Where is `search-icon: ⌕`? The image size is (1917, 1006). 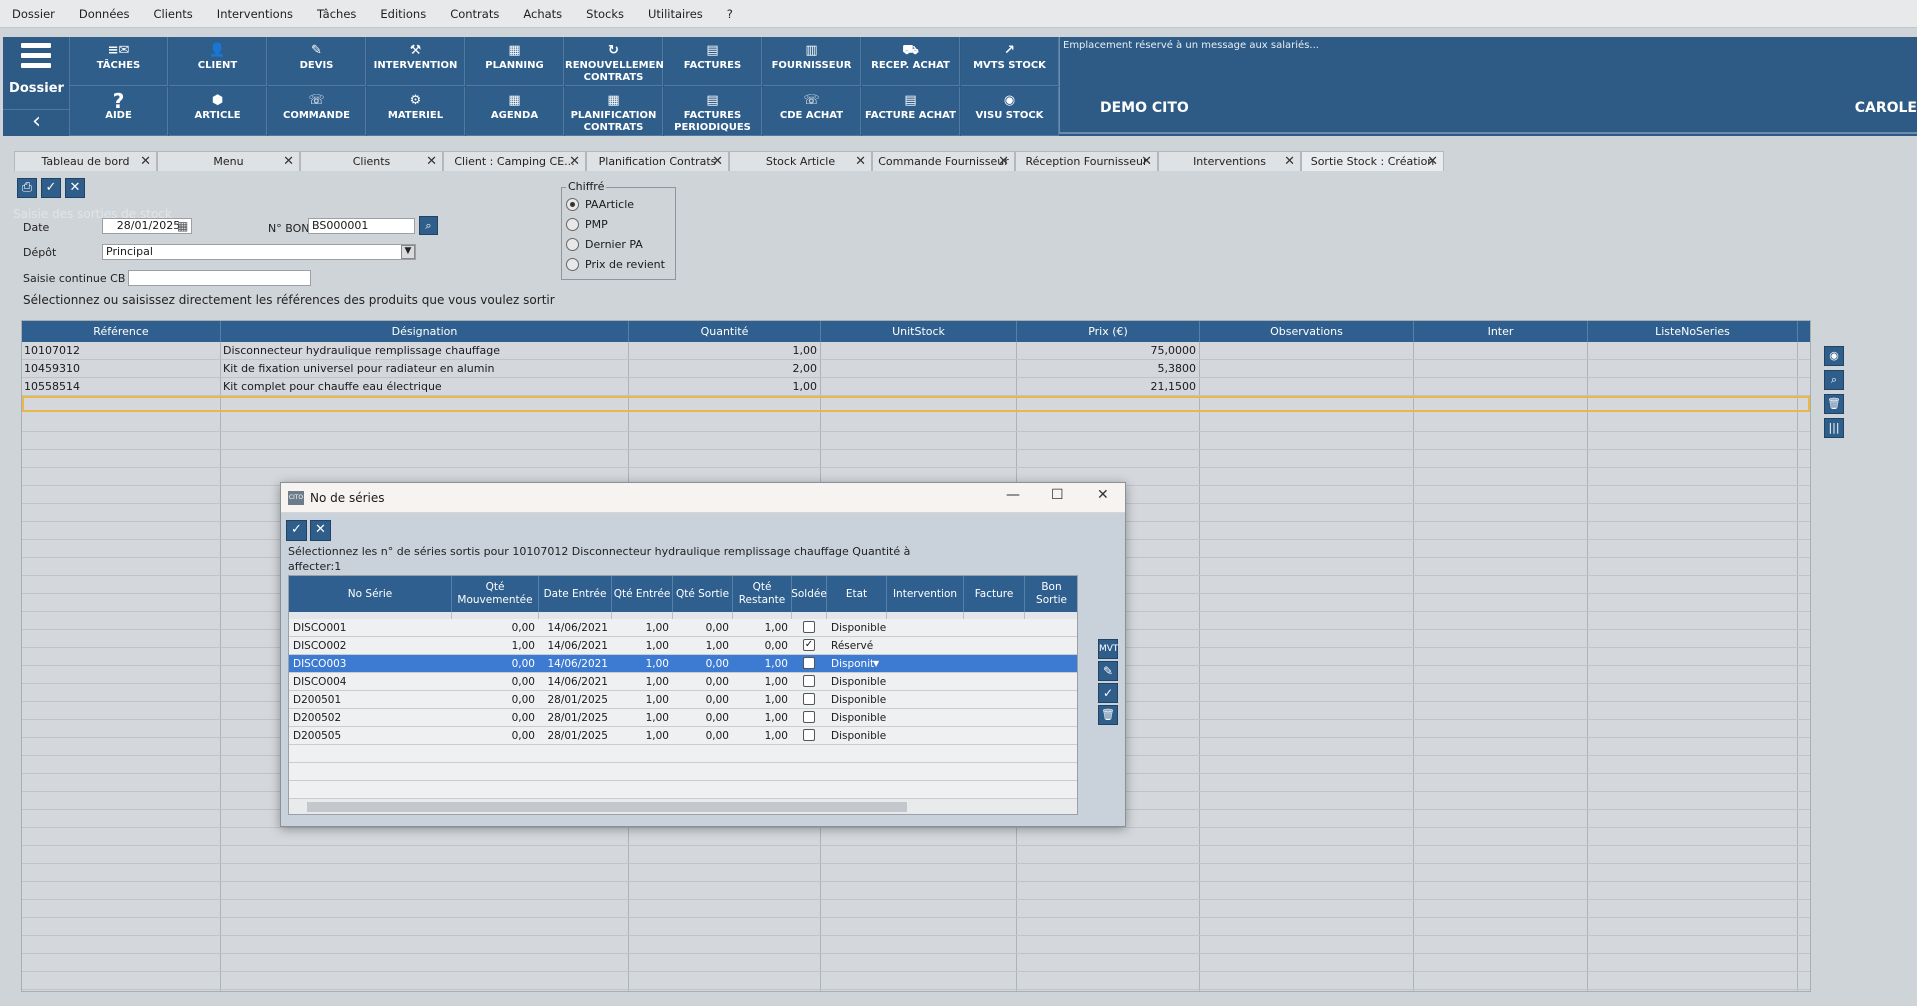
search-icon: ⌕ is located at coordinates (1834, 380).